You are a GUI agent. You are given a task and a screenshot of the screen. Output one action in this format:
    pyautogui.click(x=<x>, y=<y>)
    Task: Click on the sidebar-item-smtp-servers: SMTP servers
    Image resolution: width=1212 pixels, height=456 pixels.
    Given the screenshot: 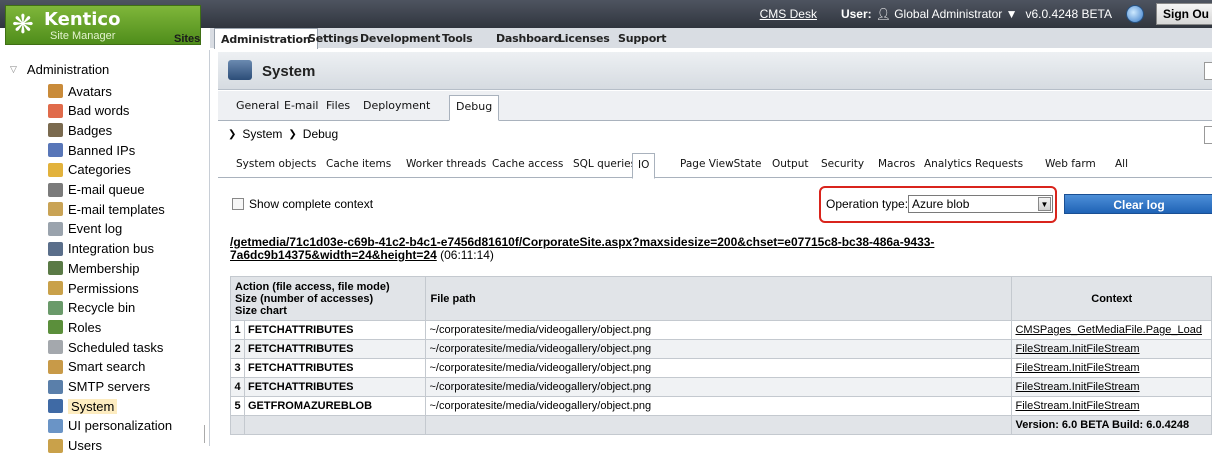 What is the action you would take?
    pyautogui.click(x=99, y=387)
    